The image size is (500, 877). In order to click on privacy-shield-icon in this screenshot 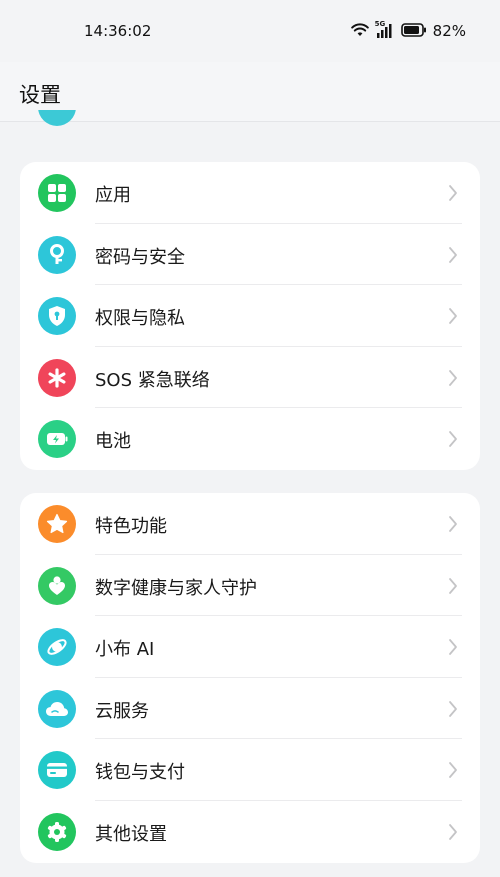, I will do `click(57, 316)`.